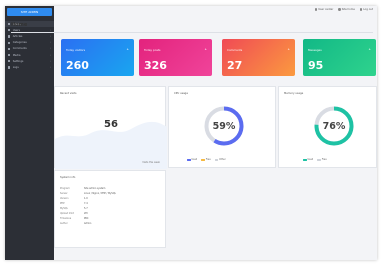  I want to click on info-row: Program Site admin system, so click(83, 188).